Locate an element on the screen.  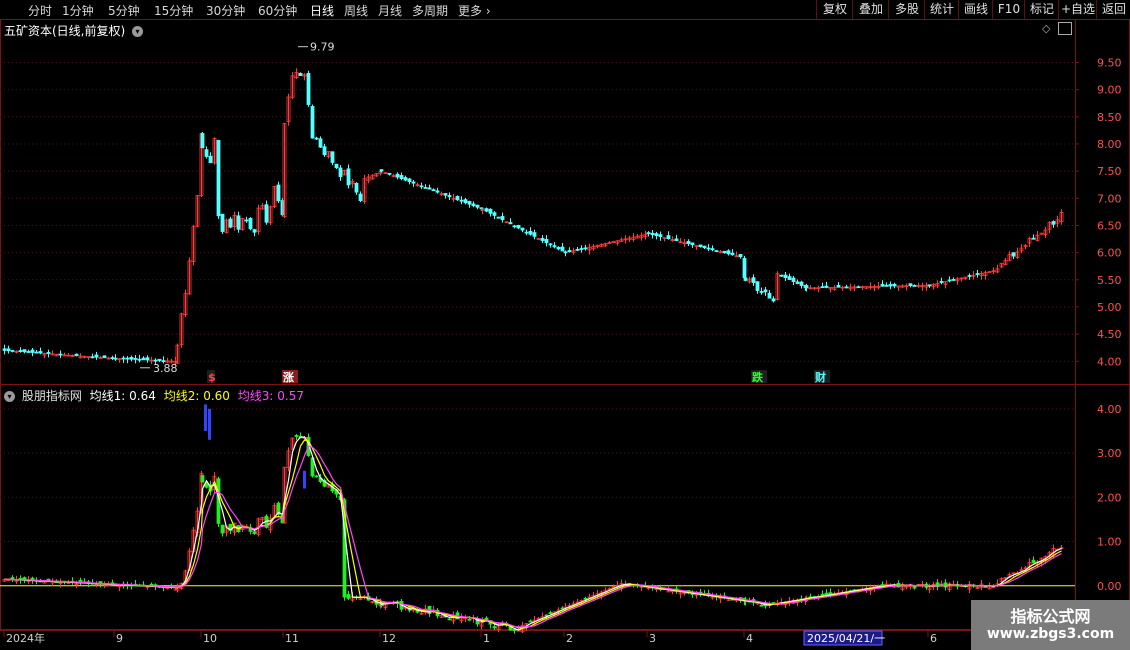
ind-y-label-1: 3.00 is located at coordinates (1109, 453).